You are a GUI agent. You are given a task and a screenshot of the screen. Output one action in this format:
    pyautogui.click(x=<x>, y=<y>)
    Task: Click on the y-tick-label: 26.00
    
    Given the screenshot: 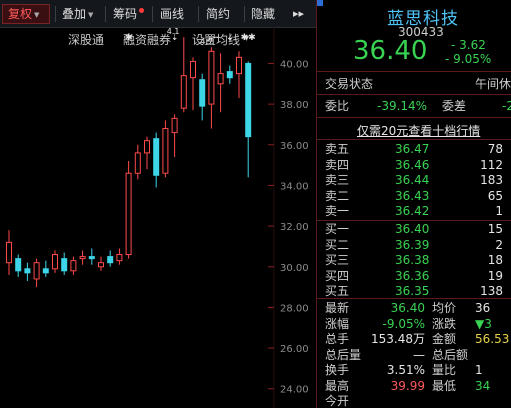 What is the action you would take?
    pyautogui.click(x=294, y=349)
    